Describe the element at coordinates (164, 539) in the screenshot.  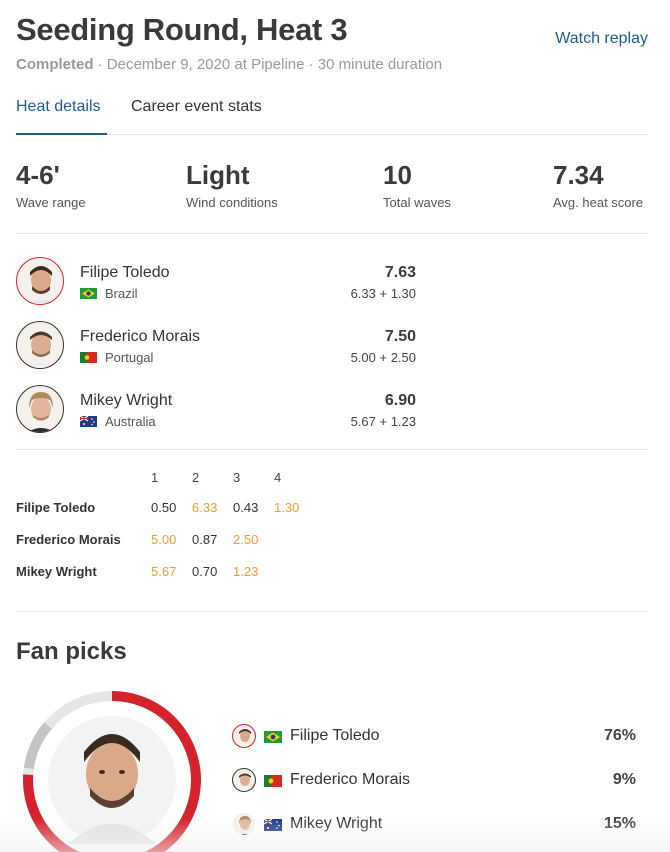
I see `wave-score: 5.00` at that location.